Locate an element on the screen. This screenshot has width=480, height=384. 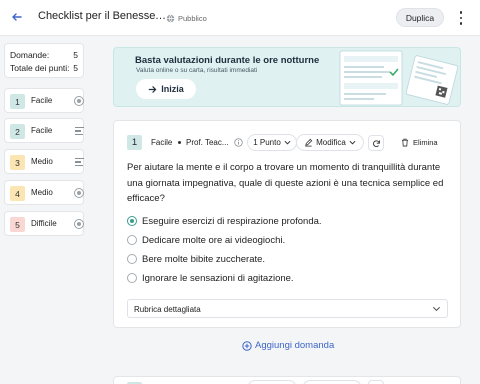
visibility-status: Pubblico is located at coordinates (186, 18).